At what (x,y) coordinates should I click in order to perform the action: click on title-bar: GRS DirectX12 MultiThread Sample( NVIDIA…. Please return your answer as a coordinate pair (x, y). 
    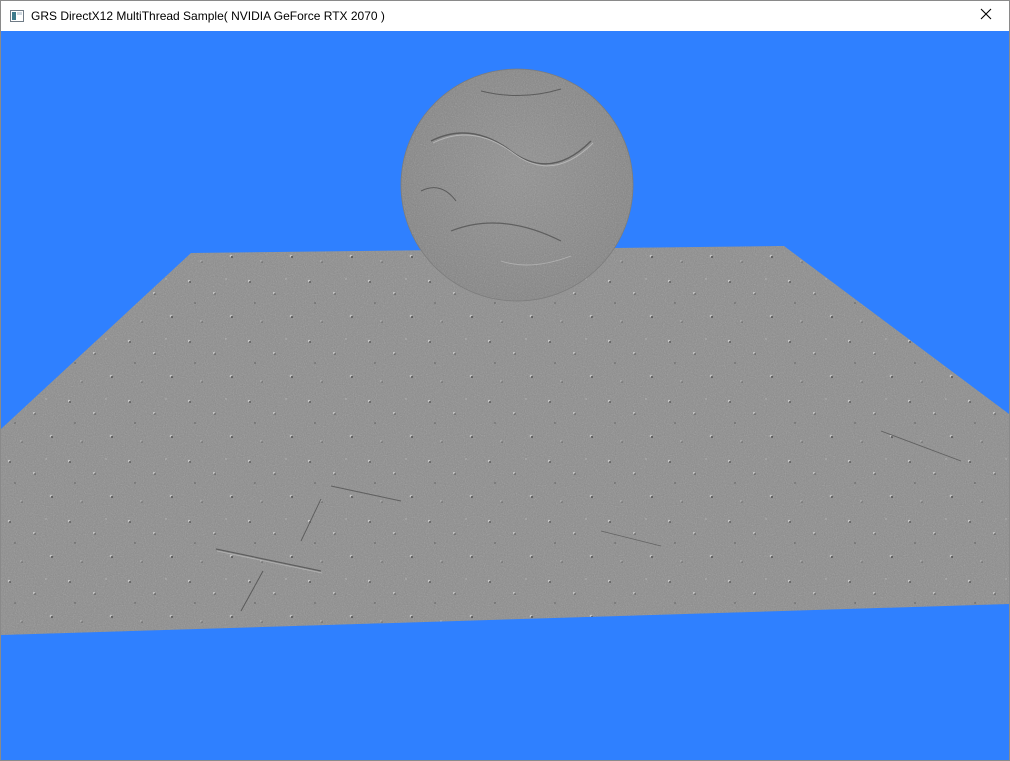
    Looking at the image, I should click on (505, 16).